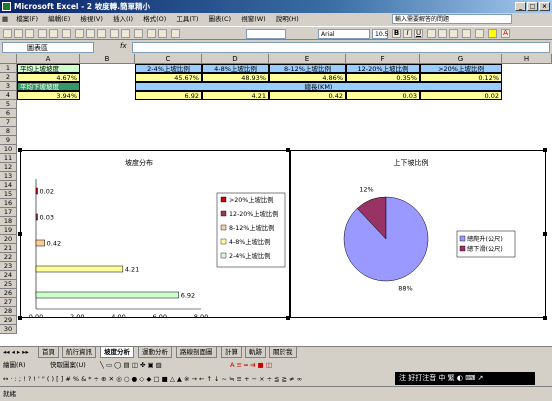 Image resolution: width=552 pixels, height=401 pixels. I want to click on font-size-combo: 10.5, so click(380, 34).